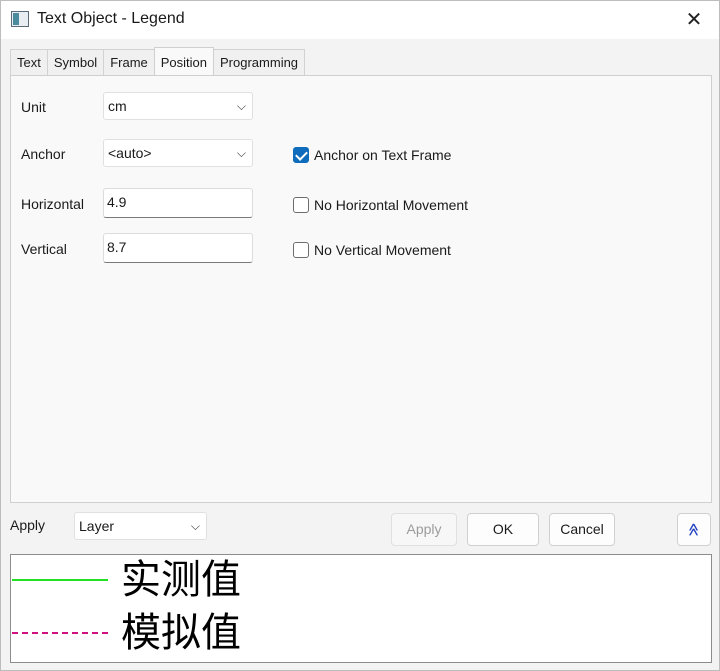  I want to click on apply-scope-select: Layer ⌵, so click(140, 526).